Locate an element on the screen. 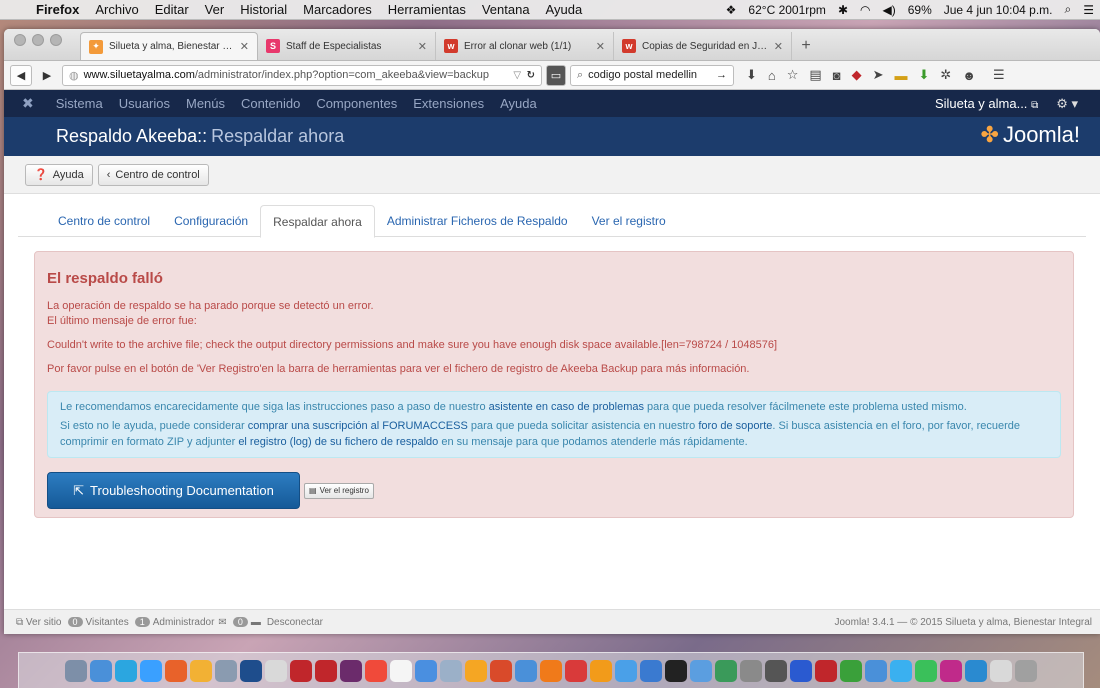  zoom-window-button is located at coordinates (56, 39).